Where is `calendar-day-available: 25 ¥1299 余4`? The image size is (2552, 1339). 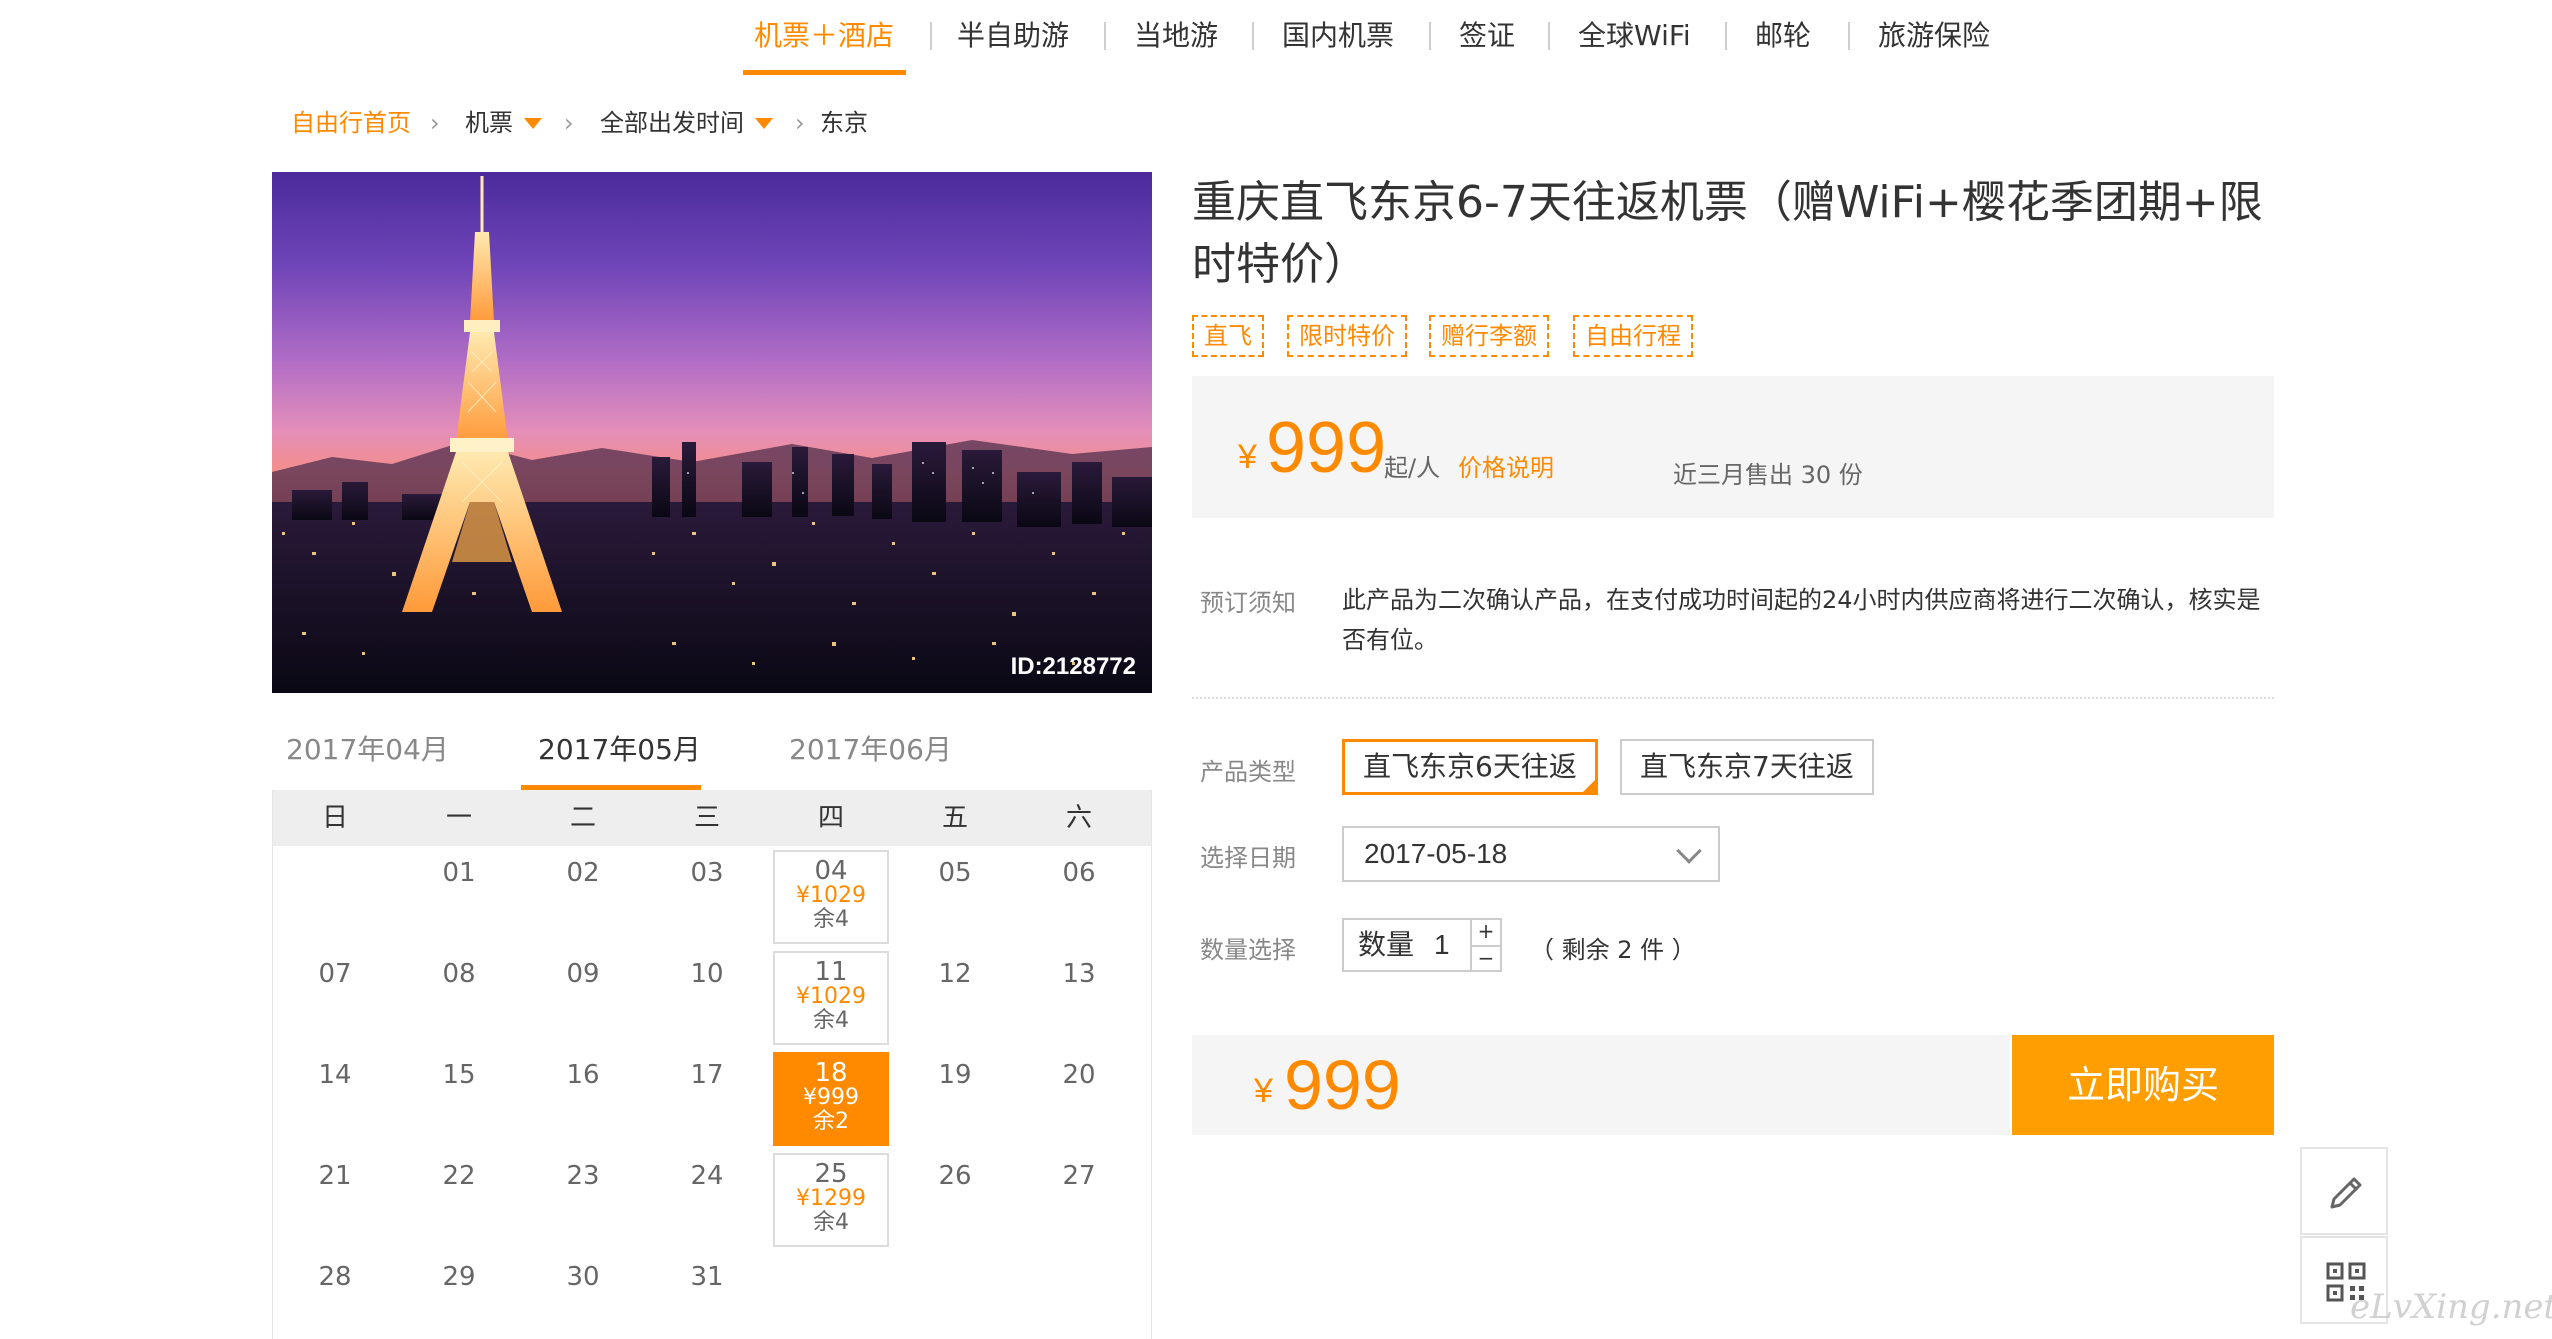
calendar-day-available: 25 ¥1299 余4 is located at coordinates (831, 1200).